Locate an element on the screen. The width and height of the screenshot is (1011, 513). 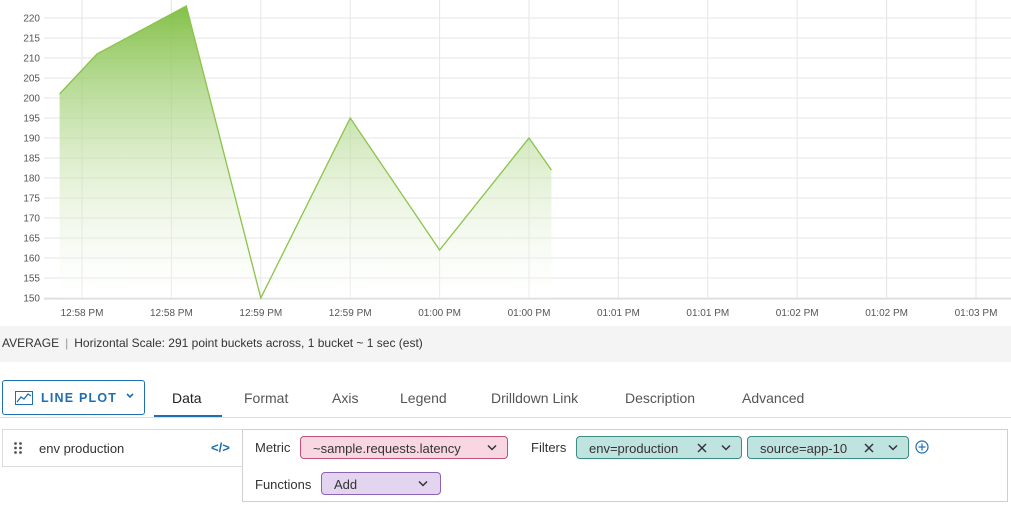
metric-value: ~sample.requests.latency is located at coordinates (387, 448).